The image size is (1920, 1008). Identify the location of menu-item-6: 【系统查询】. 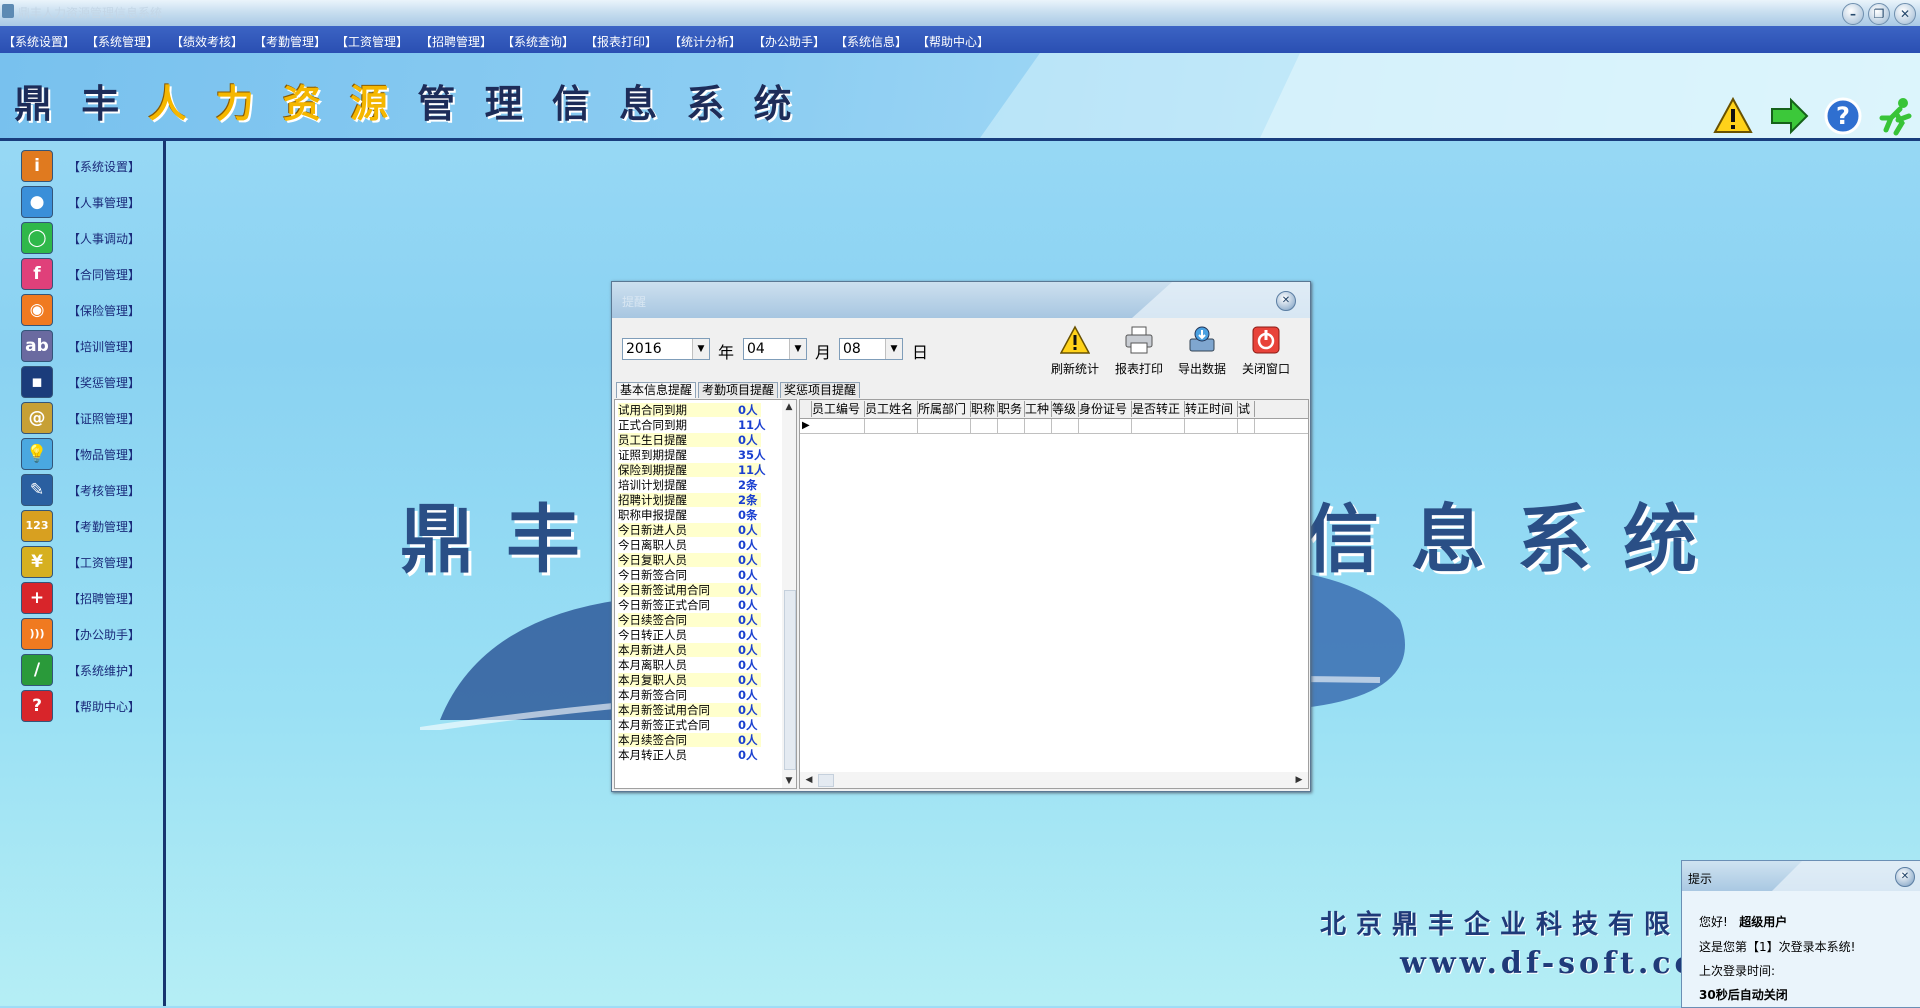
(538, 41).